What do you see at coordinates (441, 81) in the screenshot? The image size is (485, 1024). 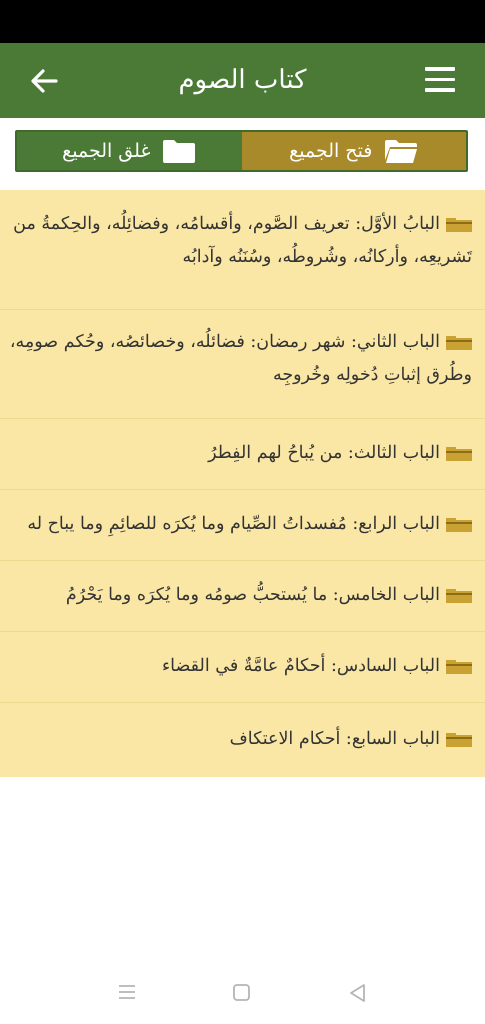 I see `hamburger-menu-icon` at bounding box center [441, 81].